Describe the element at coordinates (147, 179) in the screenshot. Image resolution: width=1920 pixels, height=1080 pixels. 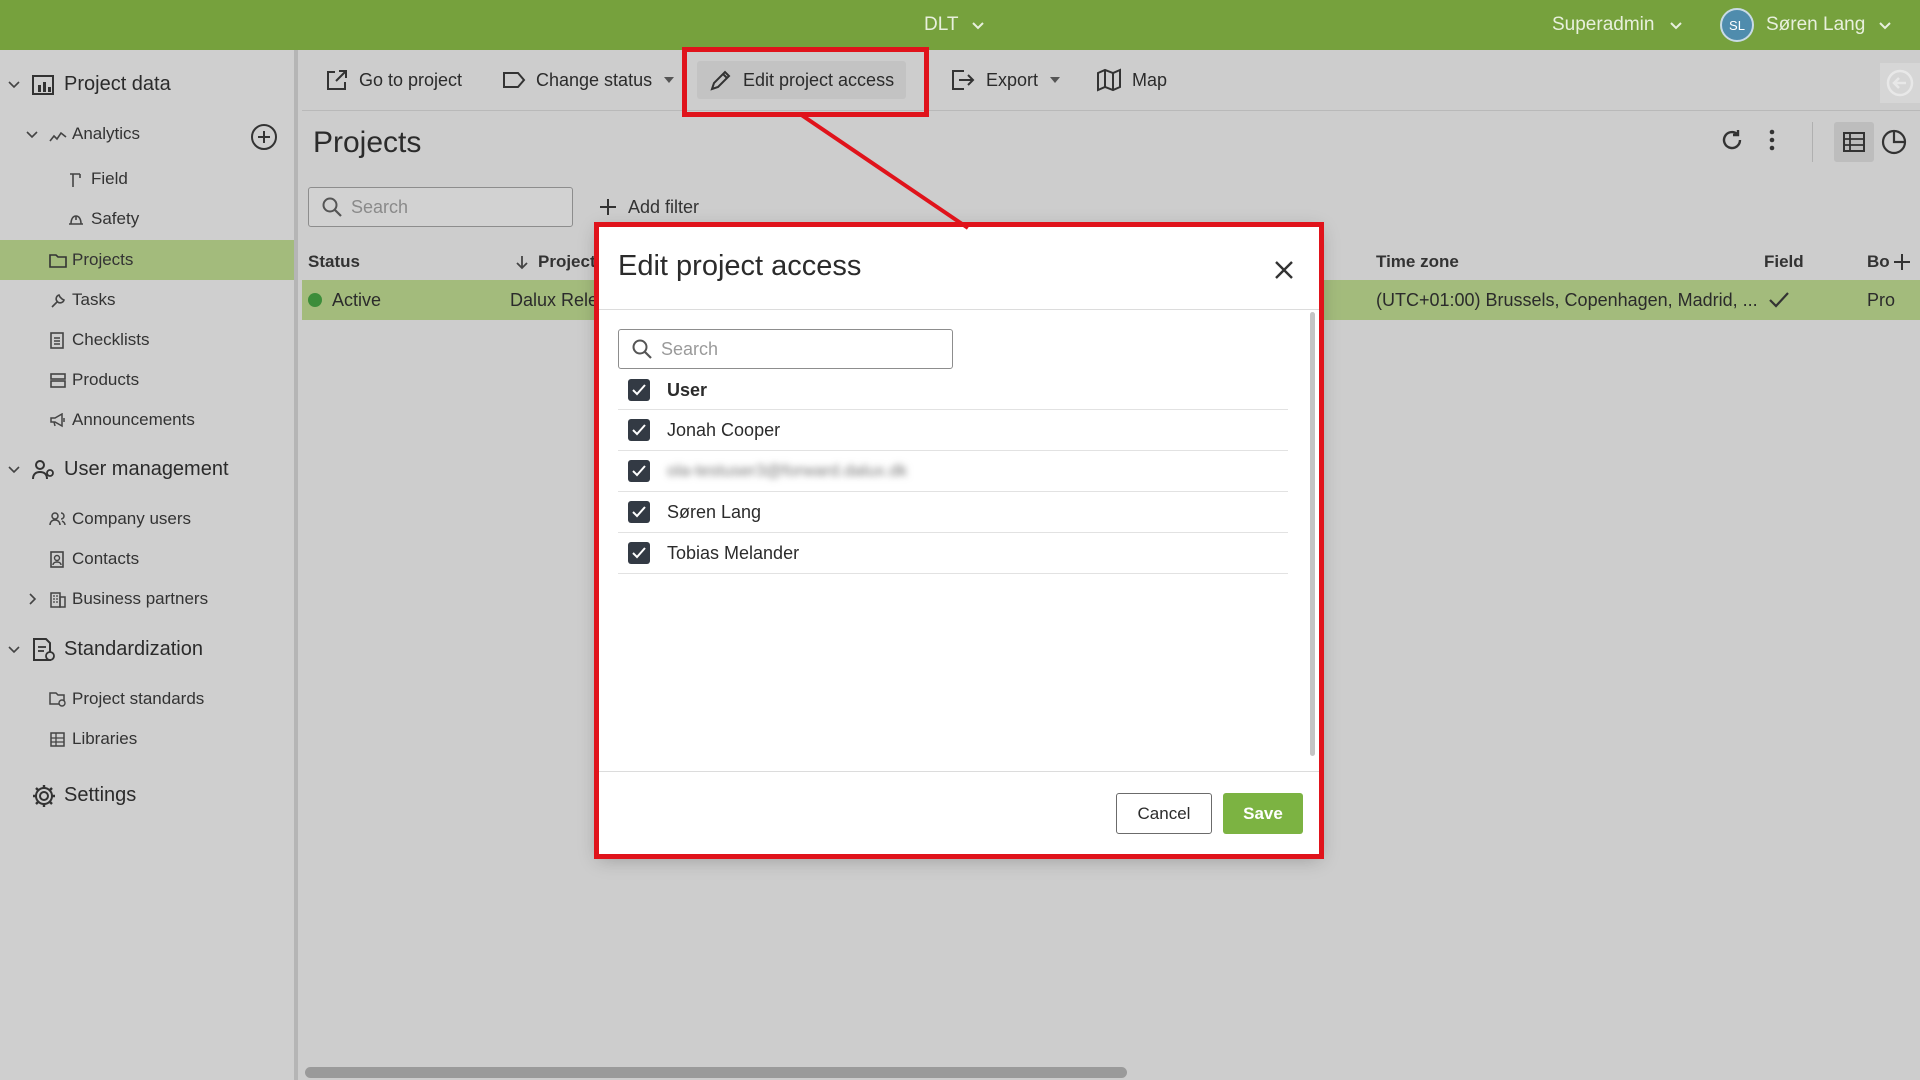
I see `sidebar-item-field: Field` at that location.